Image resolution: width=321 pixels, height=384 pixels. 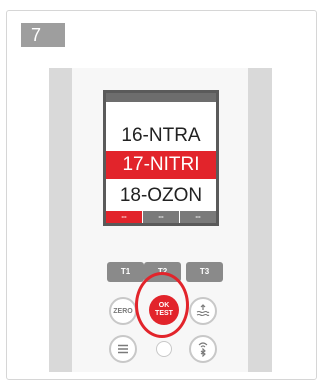 What do you see at coordinates (161, 165) in the screenshot?
I see `menu-item-selected: 17-NITRI` at bounding box center [161, 165].